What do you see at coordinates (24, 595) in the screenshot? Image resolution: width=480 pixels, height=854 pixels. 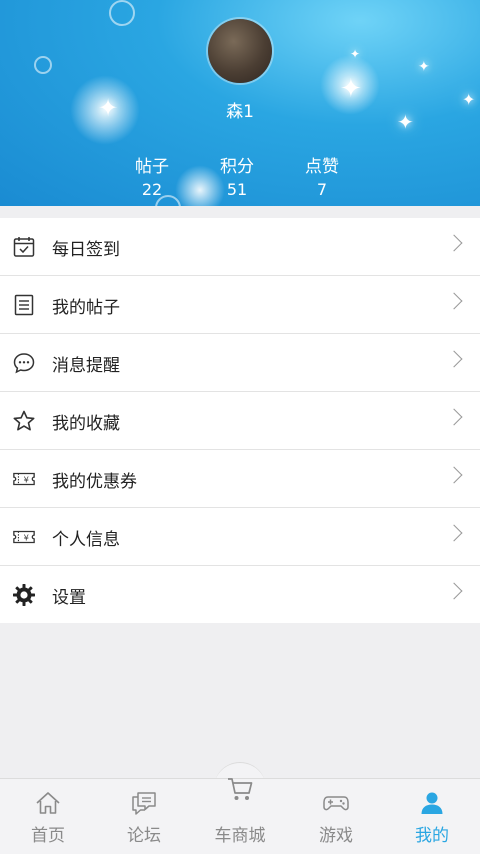 I see `gear-icon` at bounding box center [24, 595].